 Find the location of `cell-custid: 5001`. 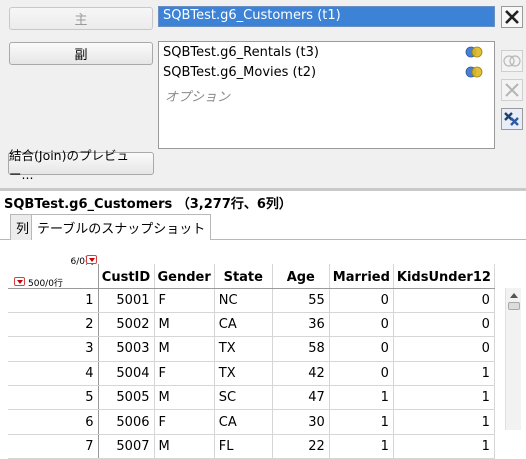

cell-custid: 5001 is located at coordinates (126, 300).